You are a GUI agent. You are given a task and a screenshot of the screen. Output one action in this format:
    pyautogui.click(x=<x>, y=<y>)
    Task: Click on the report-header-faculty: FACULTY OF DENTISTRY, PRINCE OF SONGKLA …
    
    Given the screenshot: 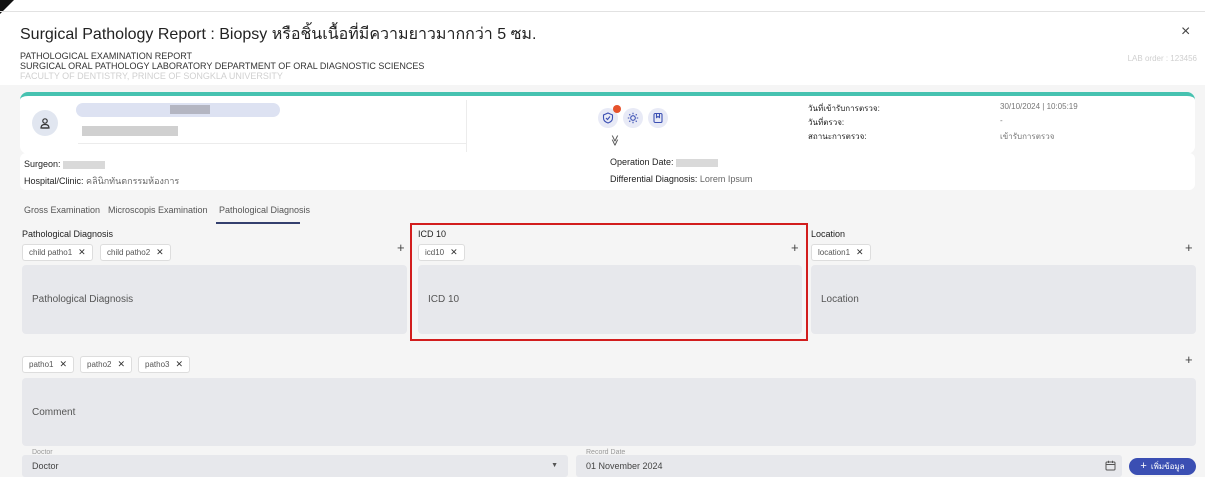 What is the action you would take?
    pyautogui.click(x=151, y=76)
    